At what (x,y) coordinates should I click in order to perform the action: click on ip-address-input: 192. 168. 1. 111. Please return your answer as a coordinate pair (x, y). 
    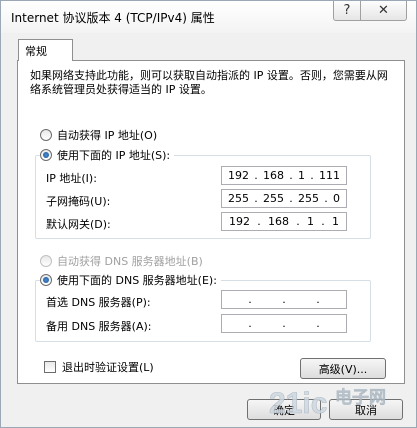
    Looking at the image, I should click on (284, 175).